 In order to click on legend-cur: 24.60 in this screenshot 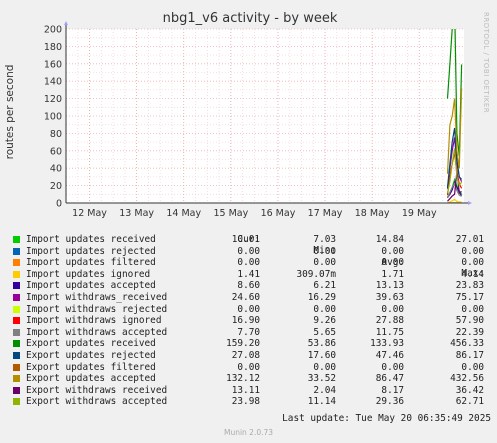, I will do `click(245, 297)`.